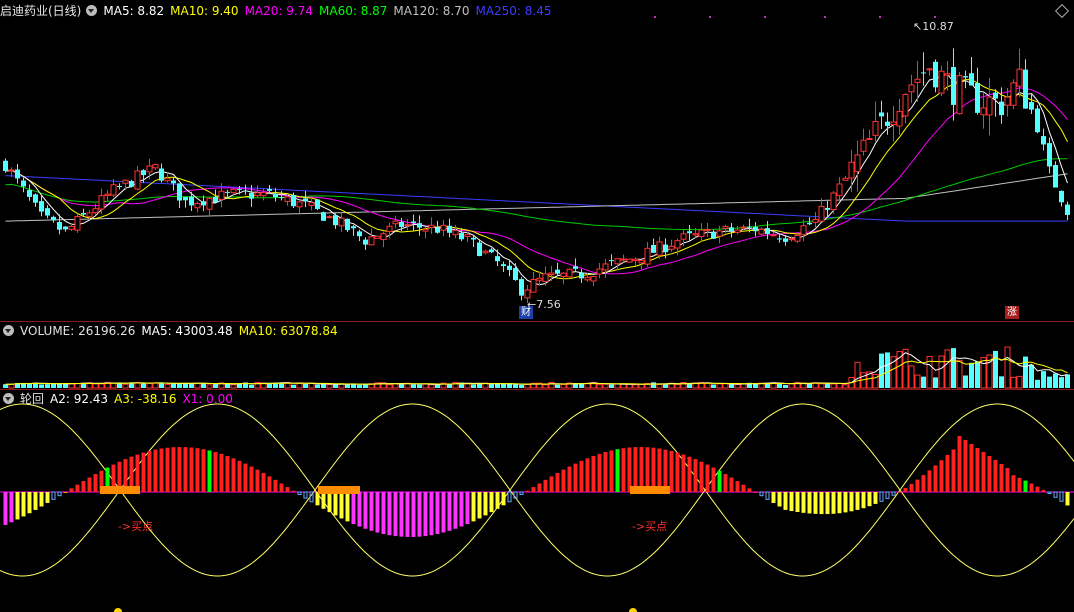  I want to click on ma20-value: MA20: 9.74, so click(278, 11).